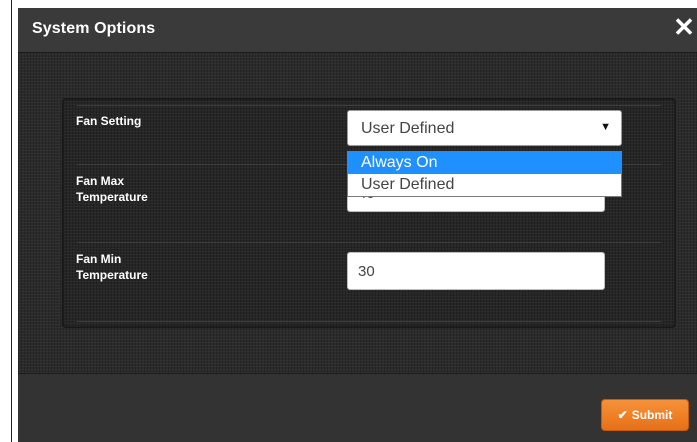 The height and width of the screenshot is (442, 697). What do you see at coordinates (357, 30) in the screenshot?
I see `dialog-header: System Options ✕` at bounding box center [357, 30].